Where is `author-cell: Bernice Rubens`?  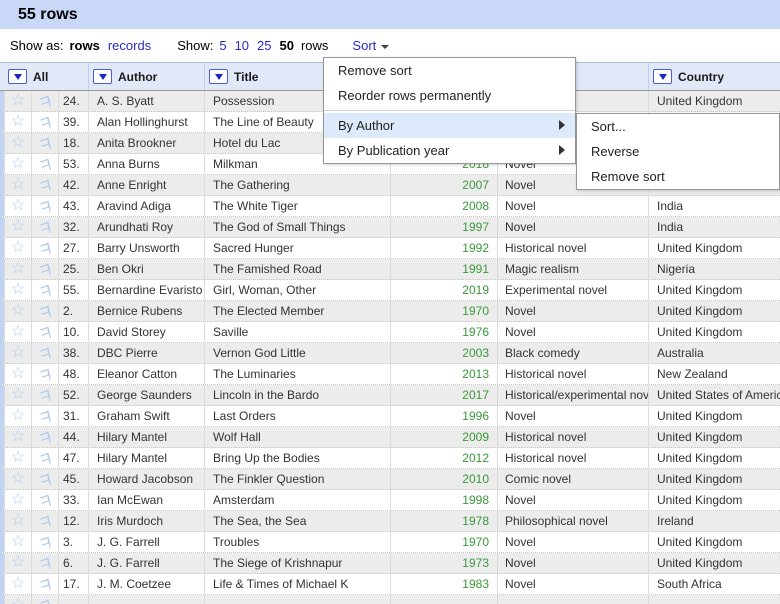 author-cell: Bernice Rubens is located at coordinates (146, 311).